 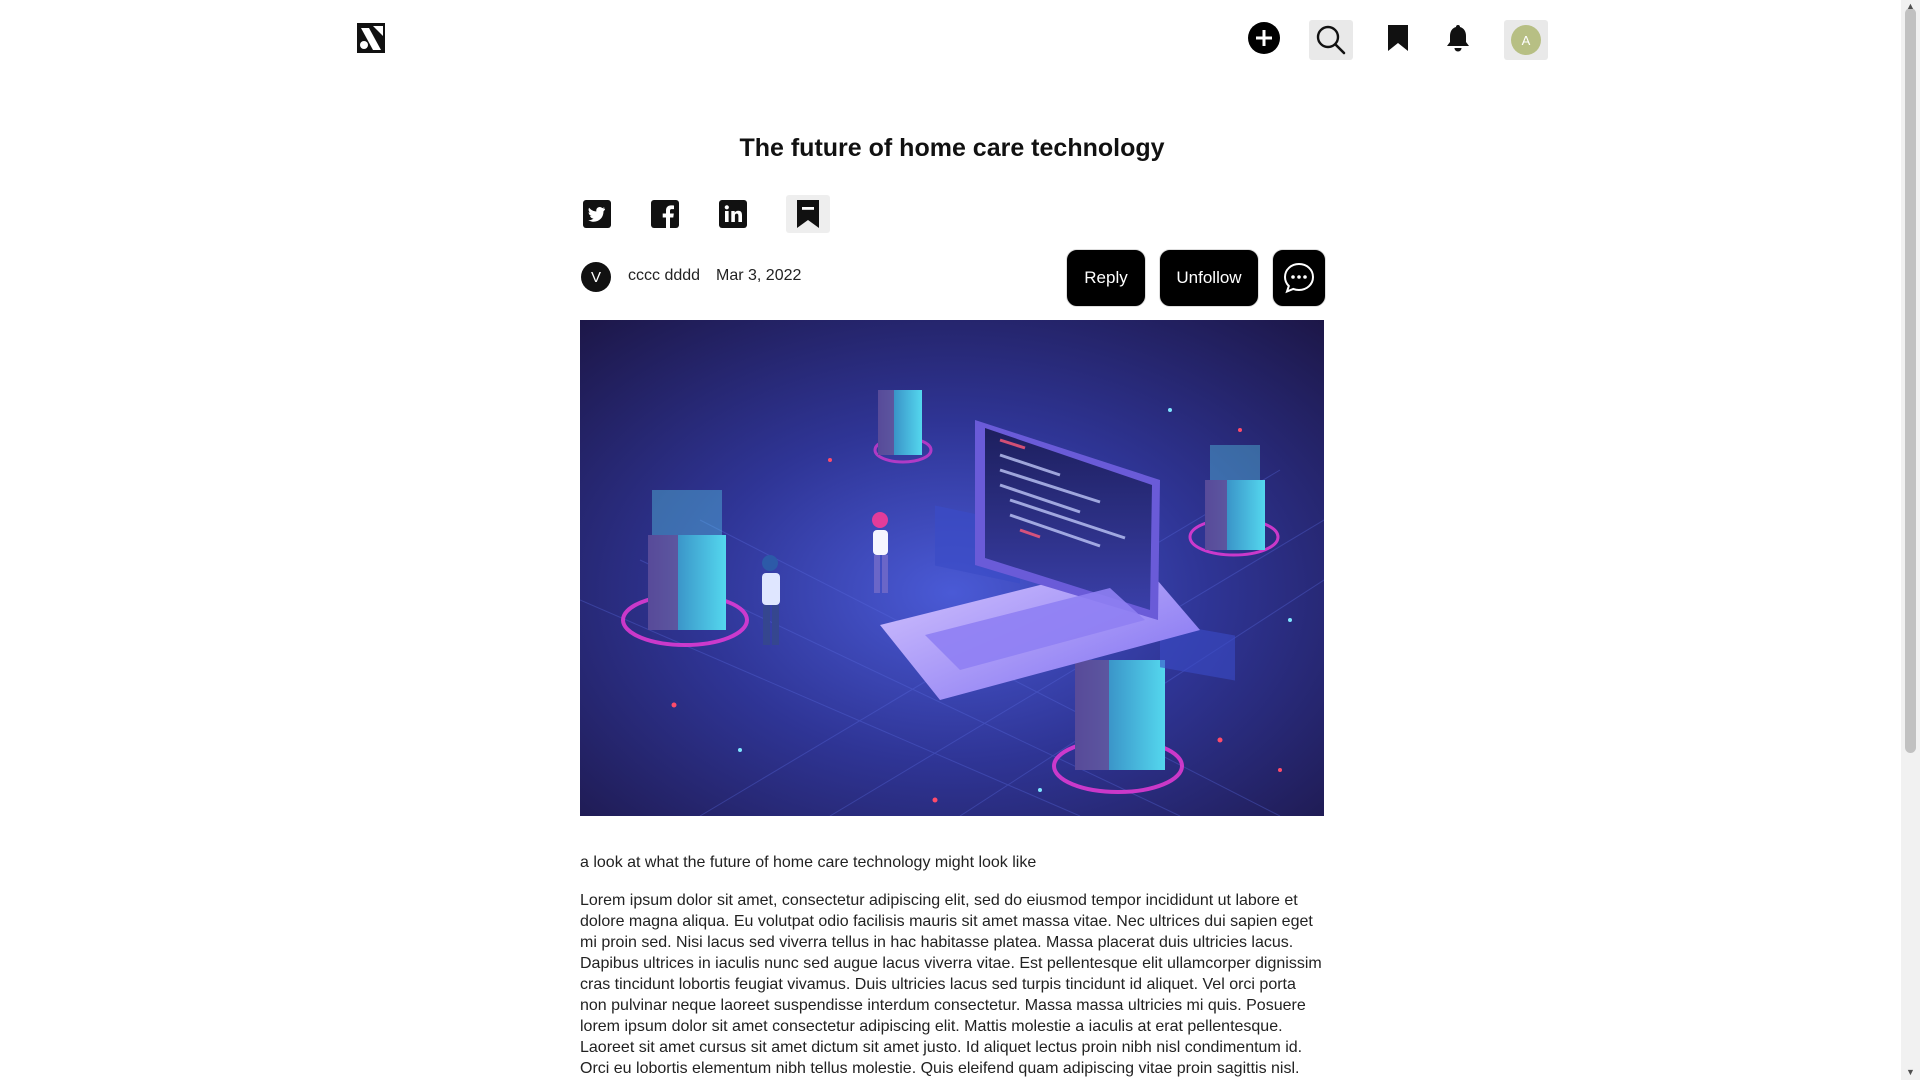 I want to click on avatar: A, so click(x=1526, y=40).